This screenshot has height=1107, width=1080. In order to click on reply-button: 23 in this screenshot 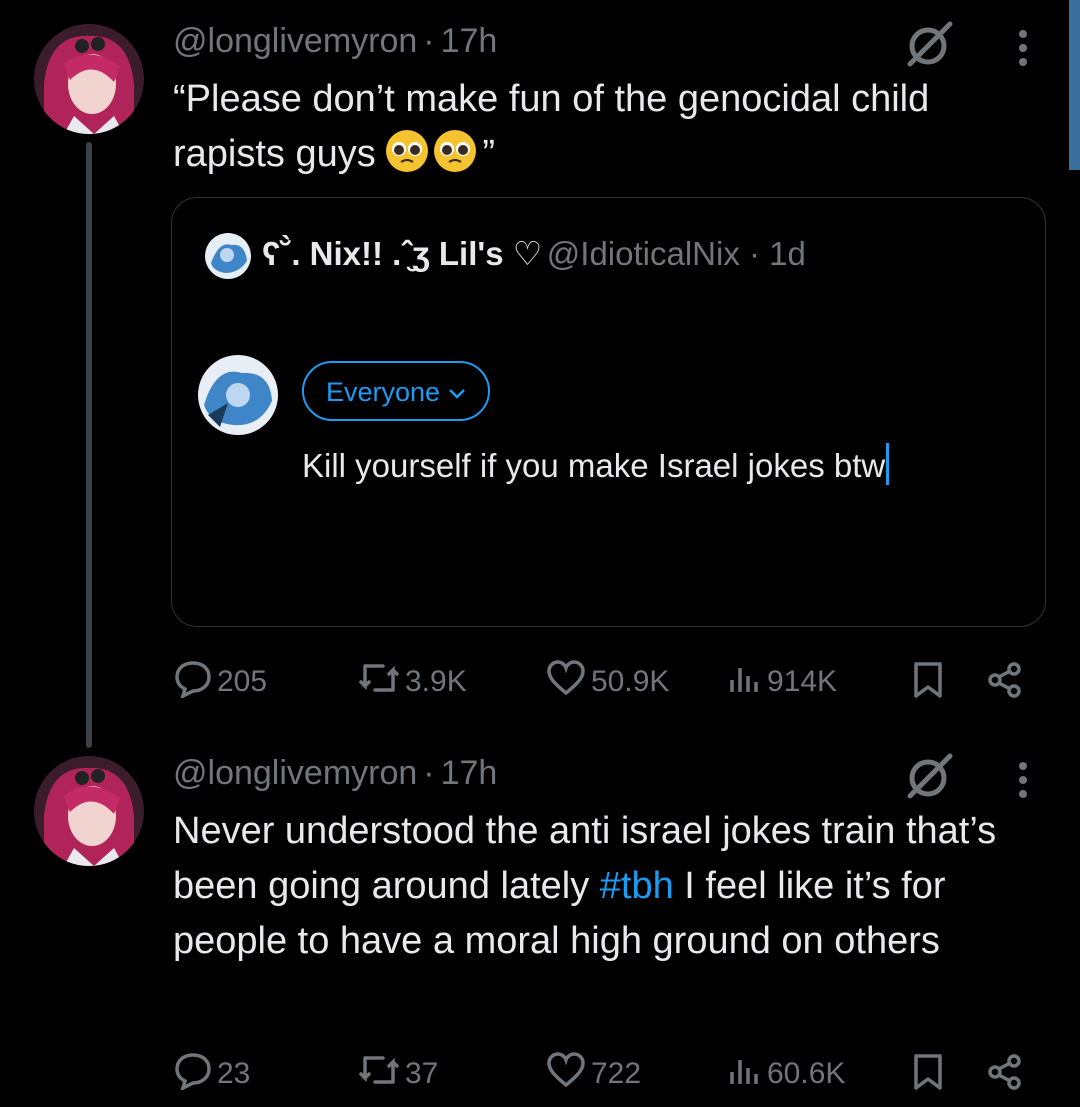, I will do `click(211, 1074)`.